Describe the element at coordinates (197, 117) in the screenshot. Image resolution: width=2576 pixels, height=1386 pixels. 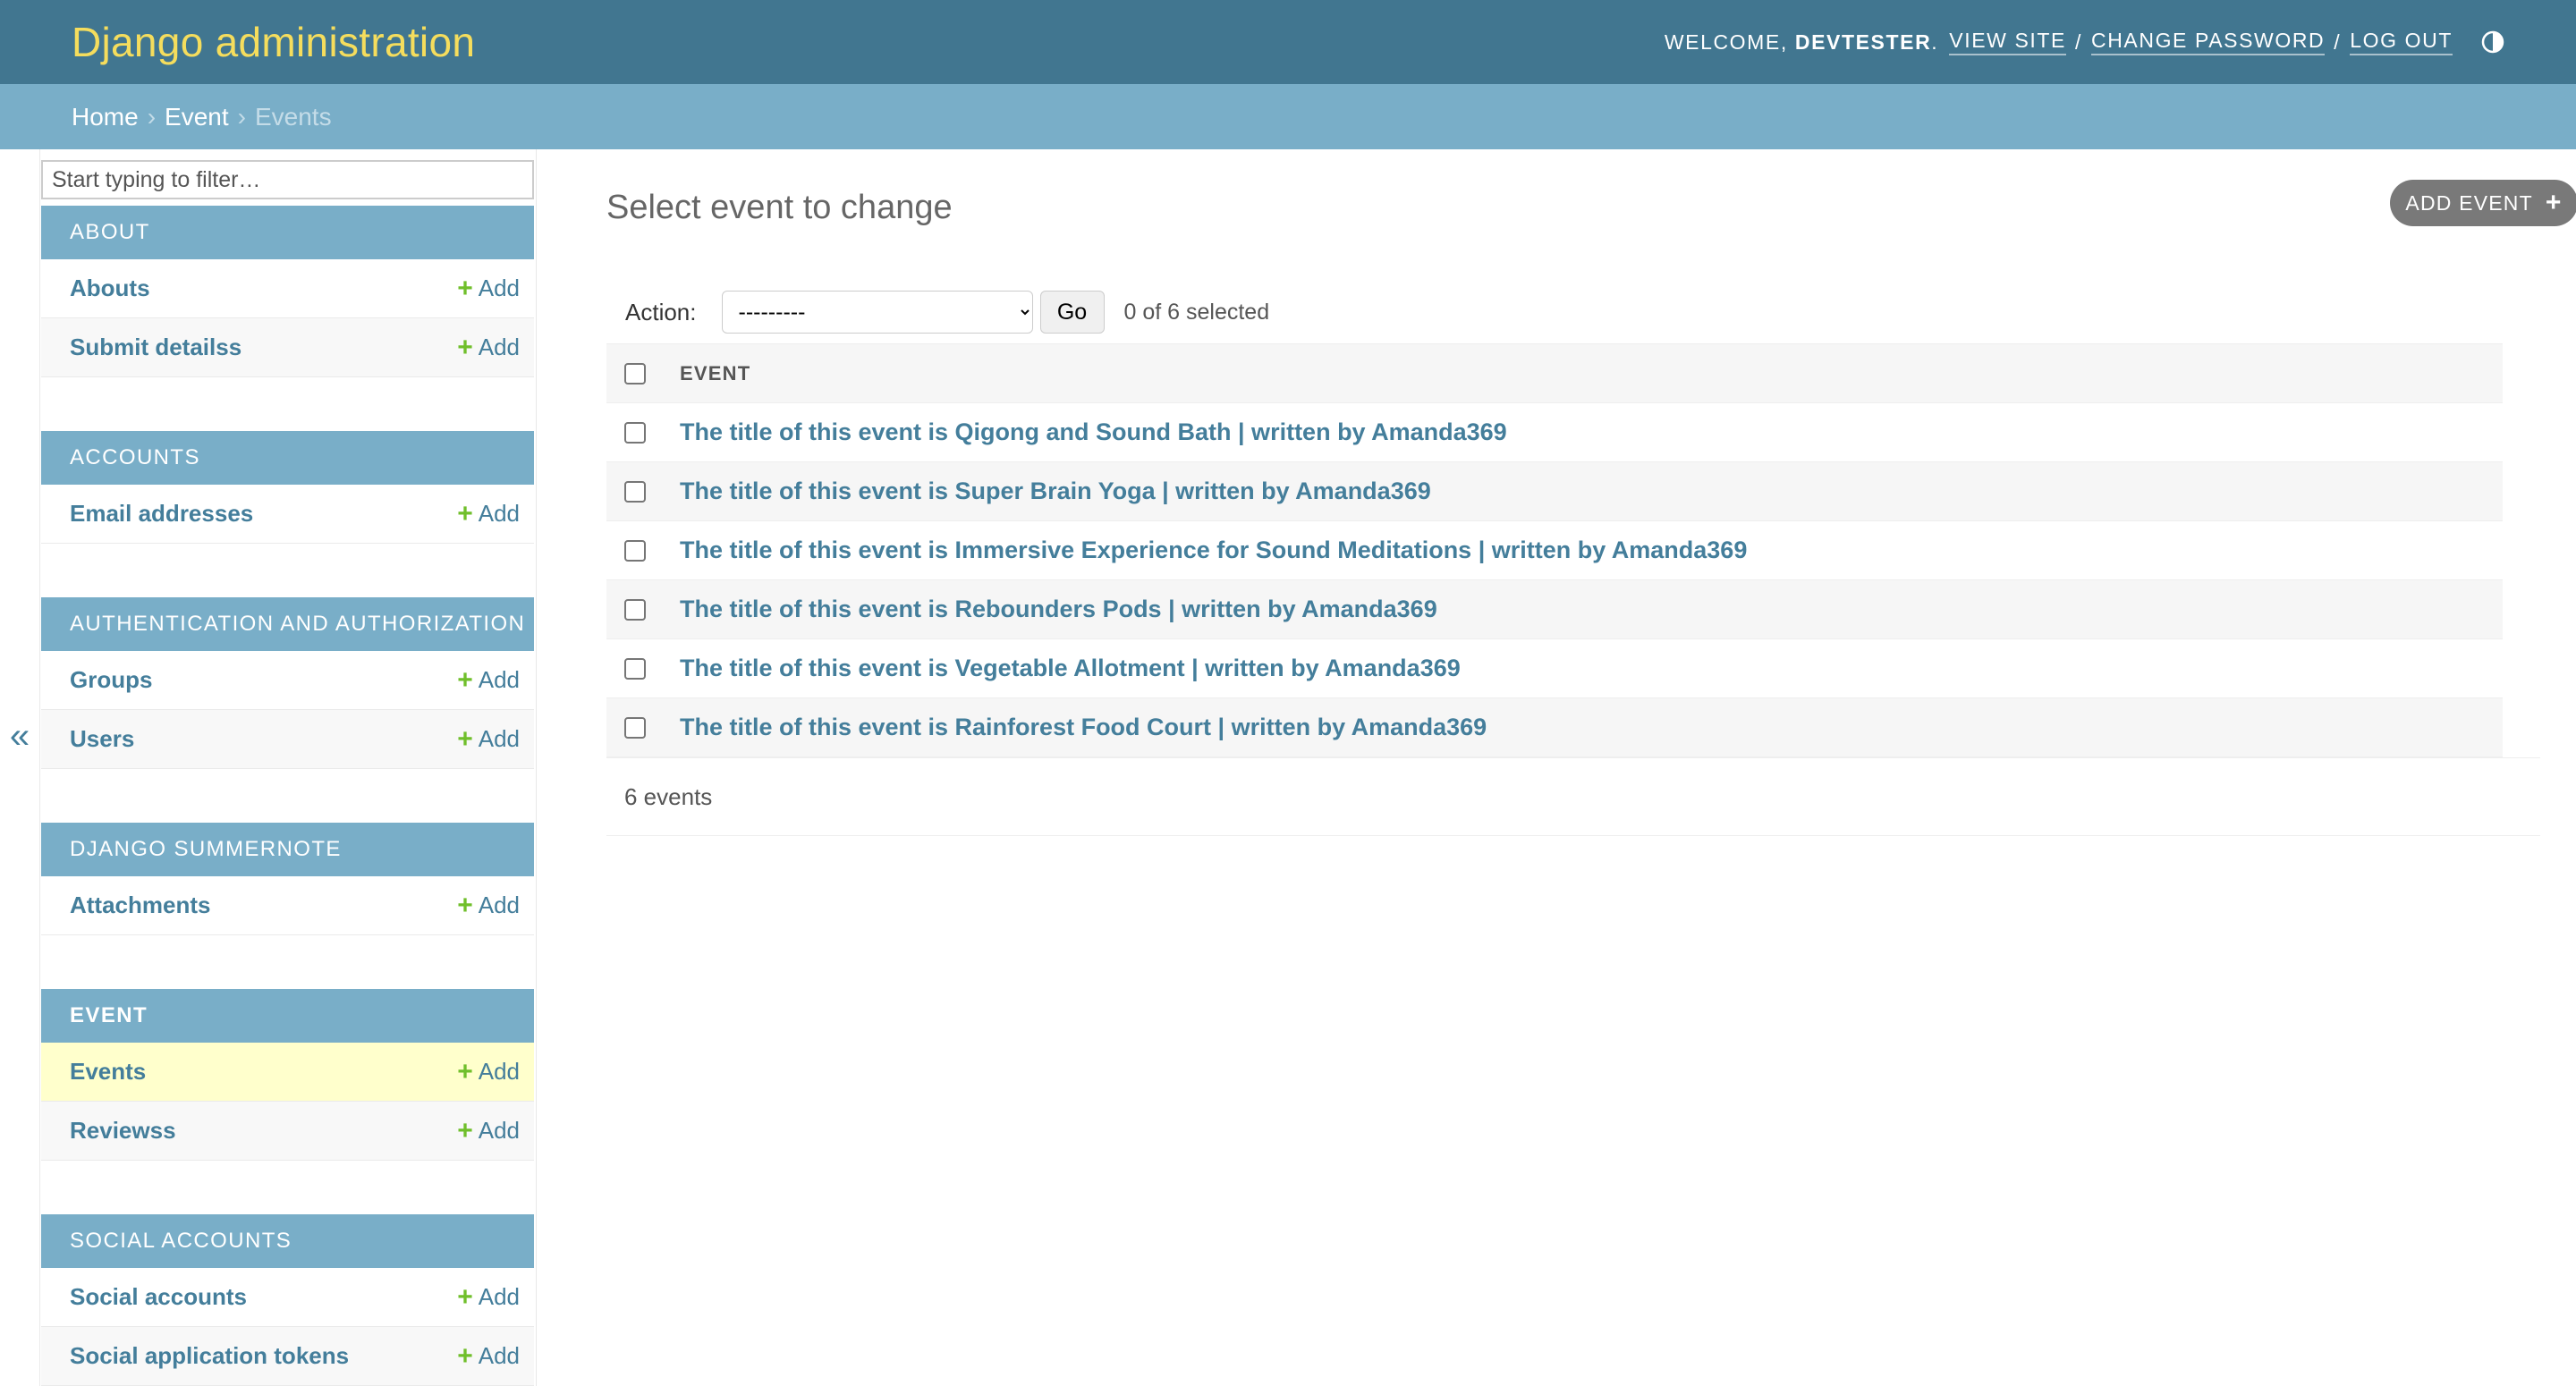
I see `breadcrumb-app: Event` at that location.